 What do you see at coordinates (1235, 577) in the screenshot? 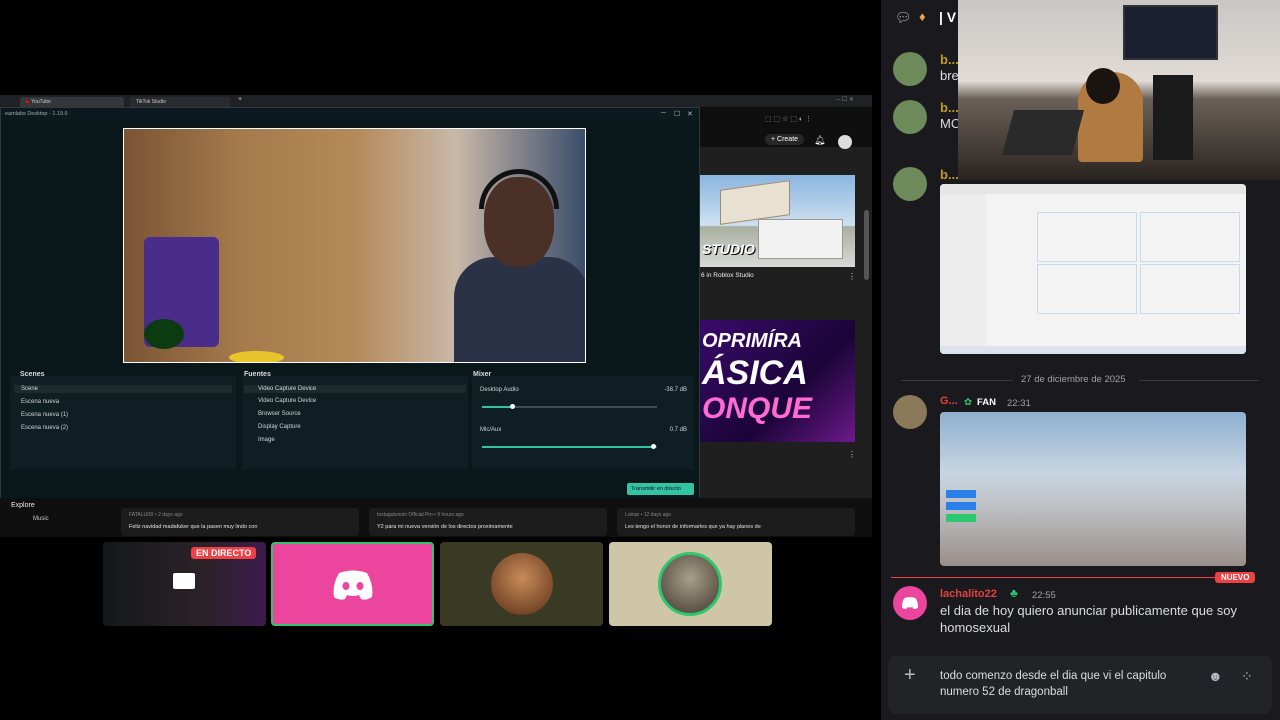
I see `new-messages-badge: NUEVO` at bounding box center [1235, 577].